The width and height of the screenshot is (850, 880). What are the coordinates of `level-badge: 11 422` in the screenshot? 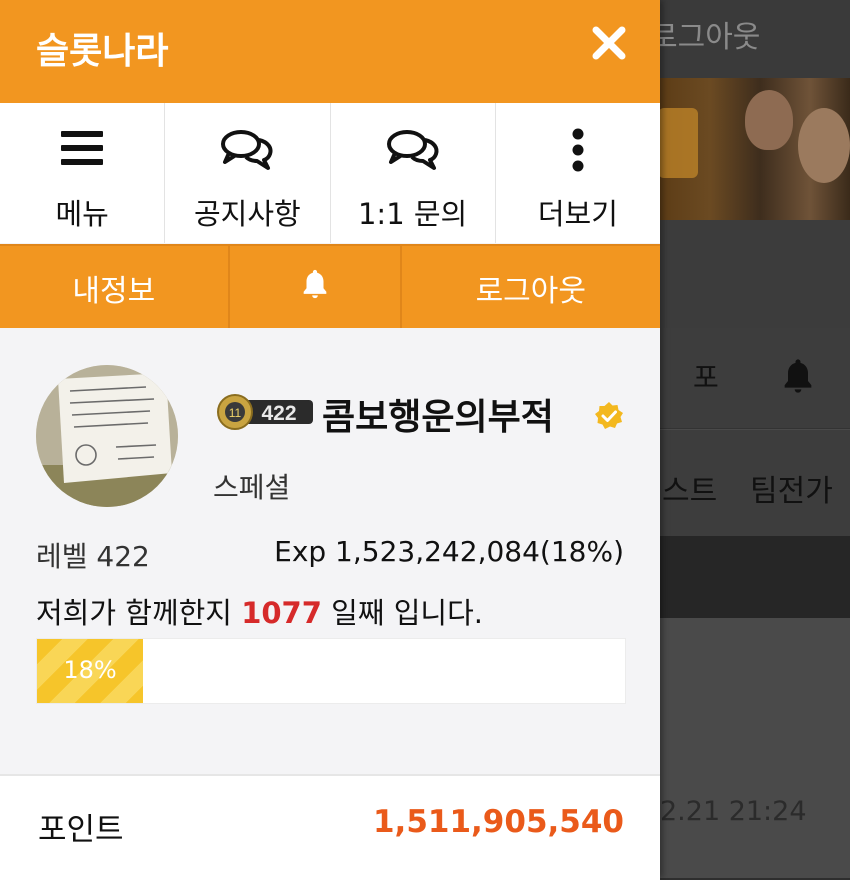 It's located at (265, 414).